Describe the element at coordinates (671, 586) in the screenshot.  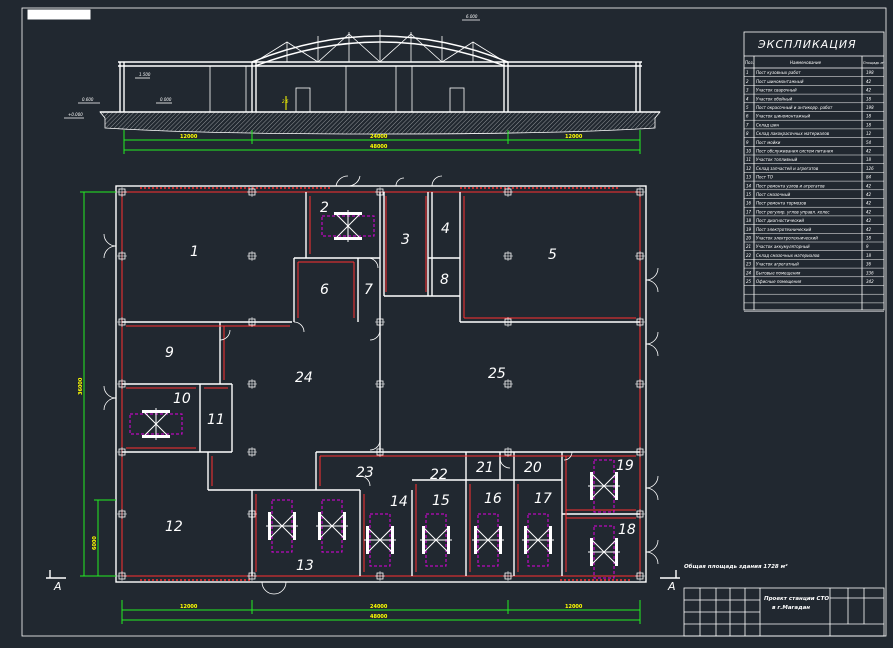
I see `svg-text: А` at that location.